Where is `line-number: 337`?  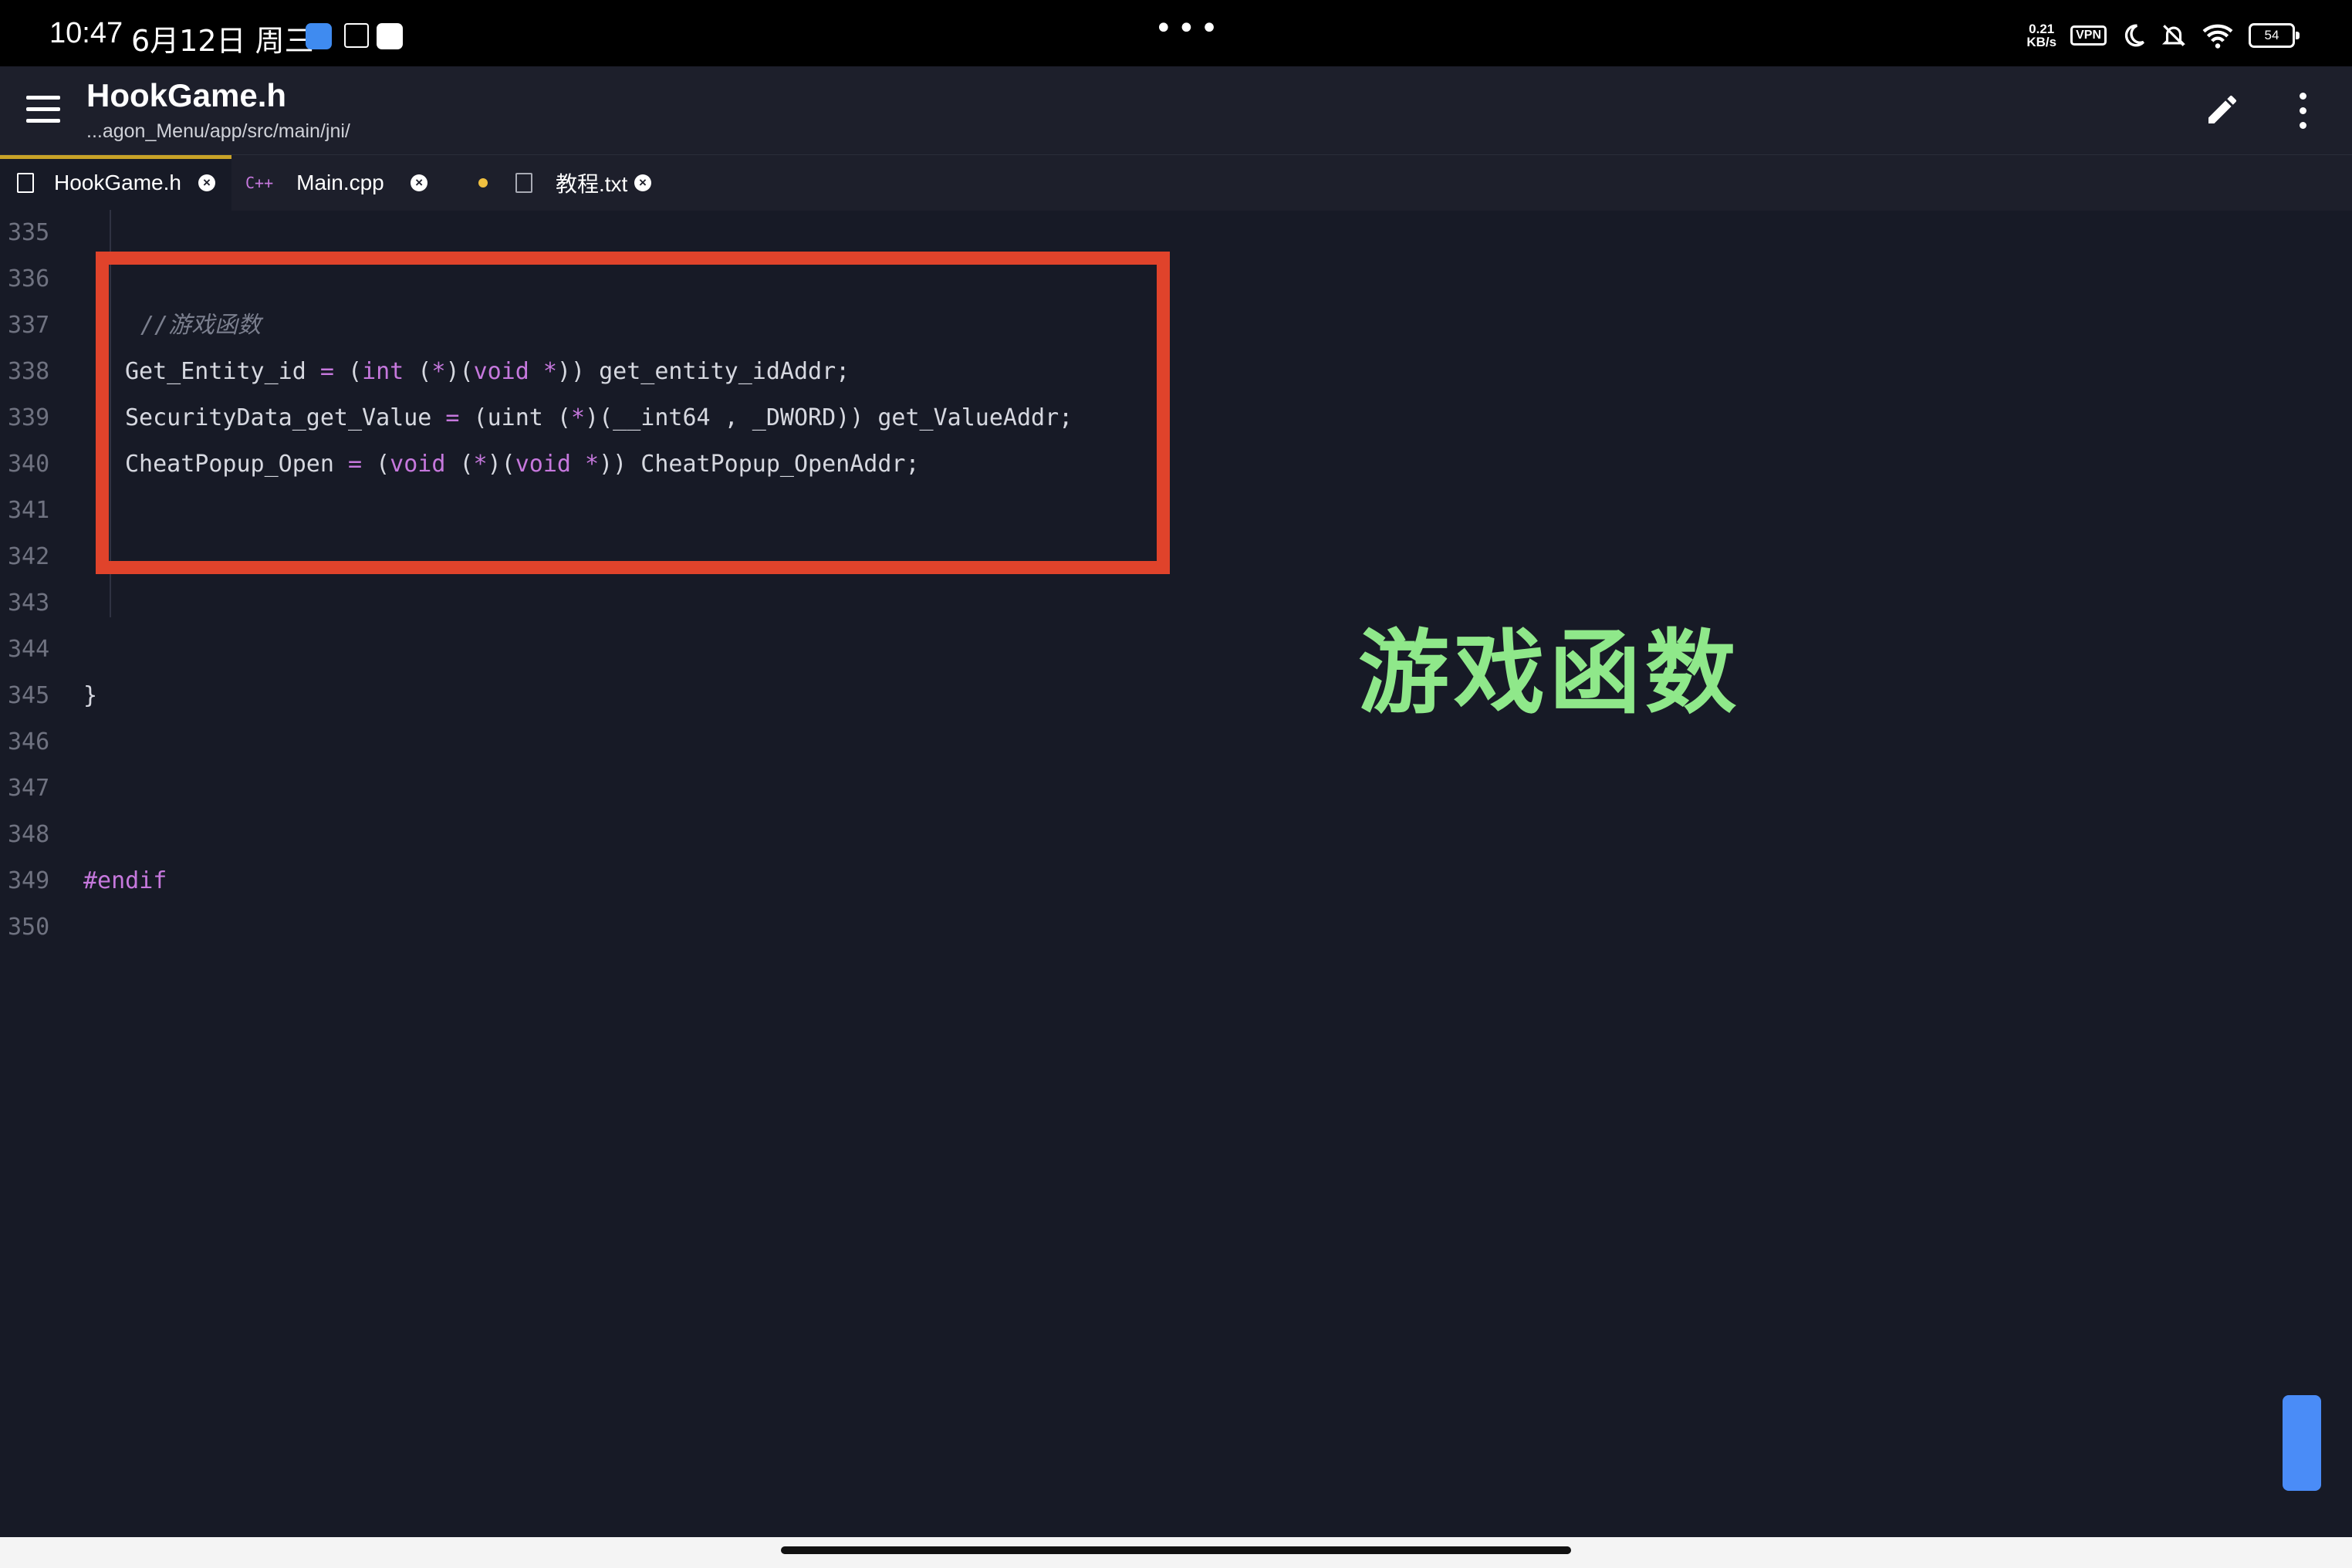 line-number: 337 is located at coordinates (29, 325).